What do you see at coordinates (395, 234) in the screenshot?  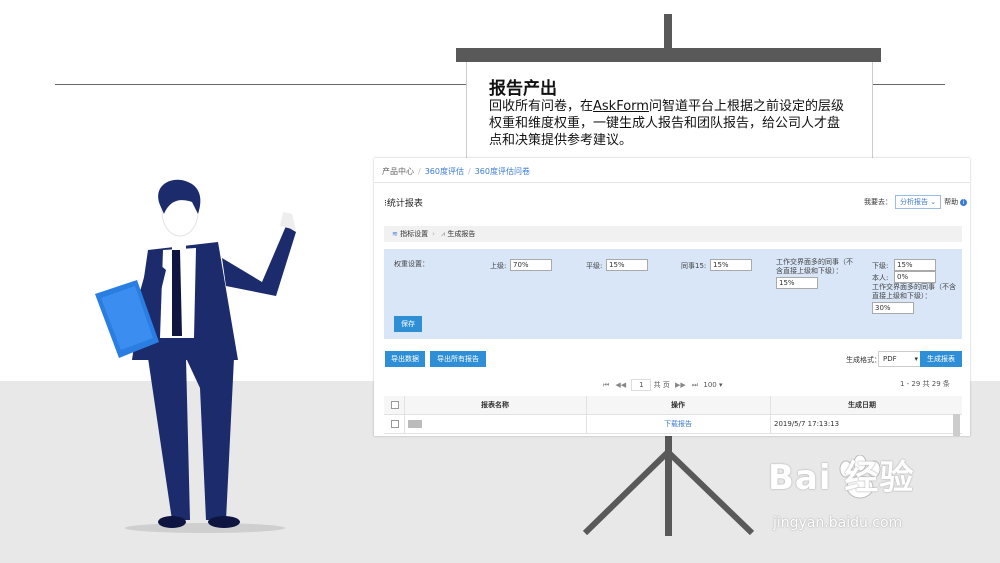 I see `database-icon: ≋` at bounding box center [395, 234].